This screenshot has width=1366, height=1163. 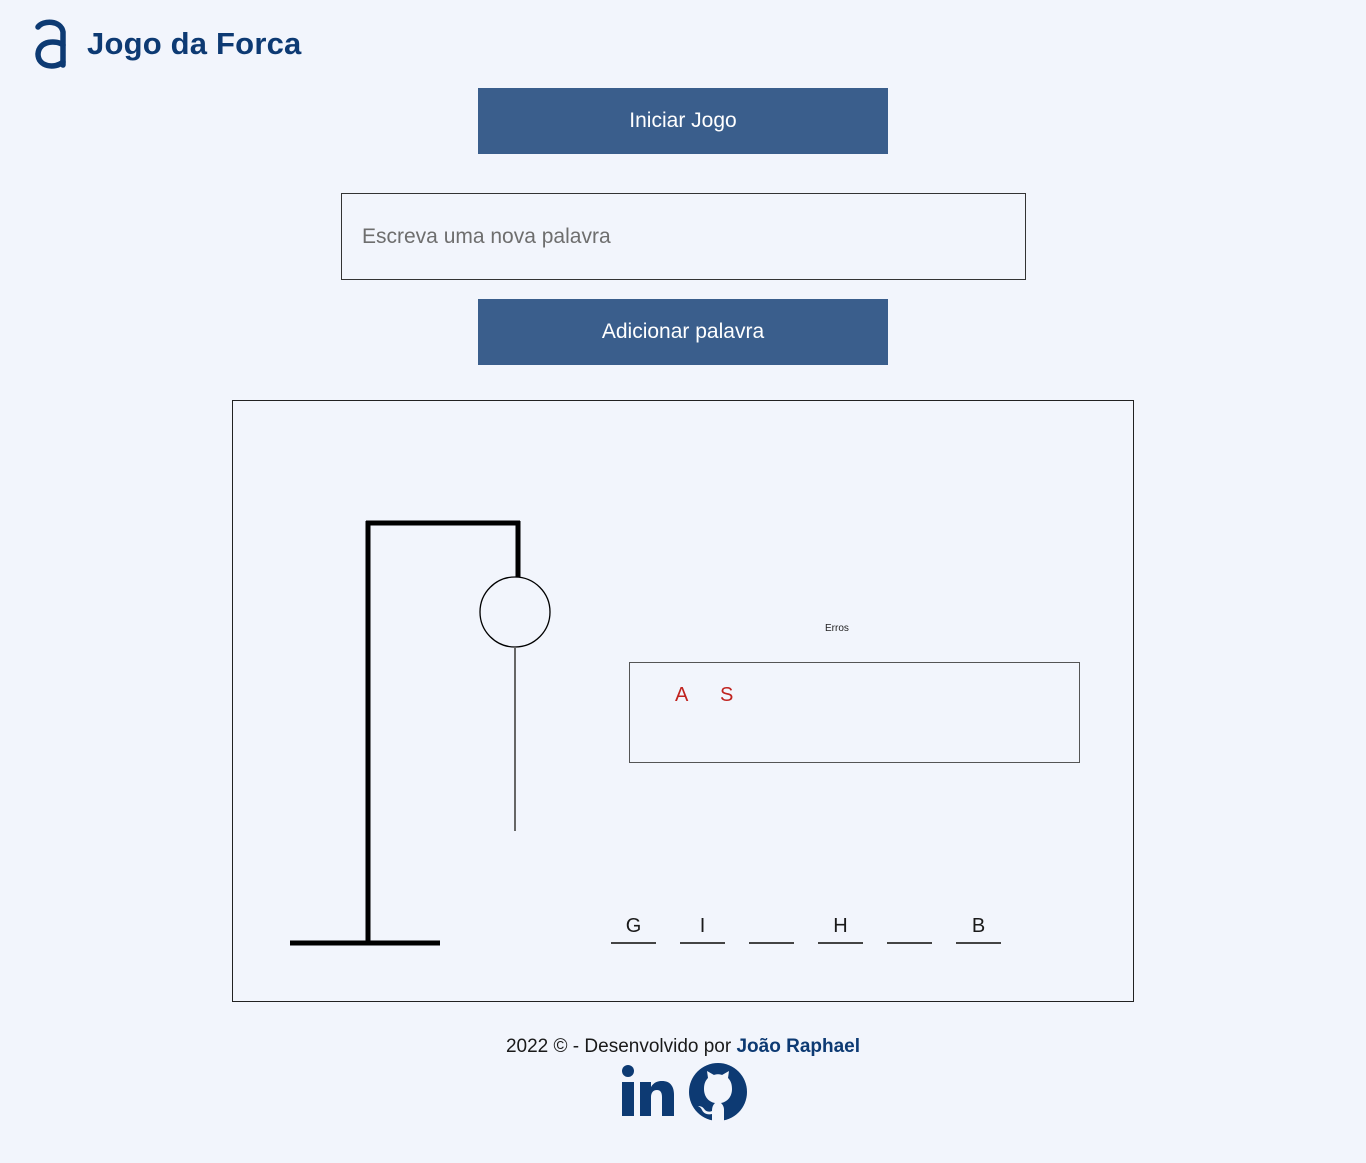 What do you see at coordinates (621, 1046) in the screenshot?
I see `footer-prefix: 2022 © - Desenvolvido por` at bounding box center [621, 1046].